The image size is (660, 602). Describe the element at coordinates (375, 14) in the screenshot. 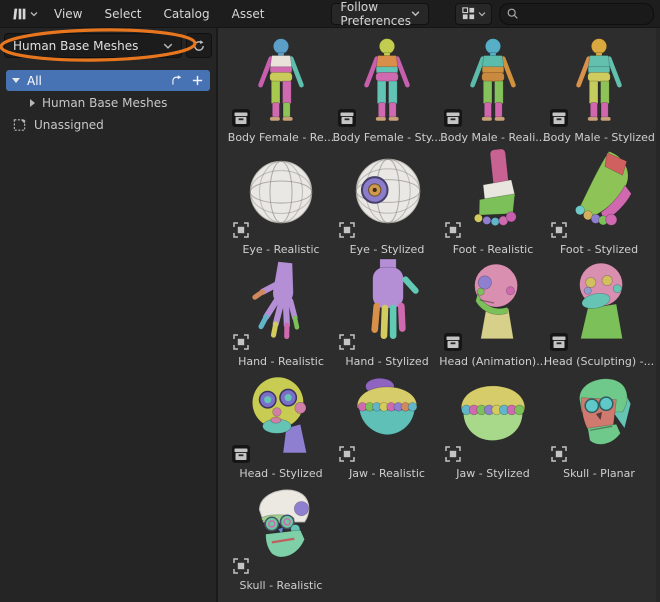

I see `import-method-value: Follow Preferences` at that location.